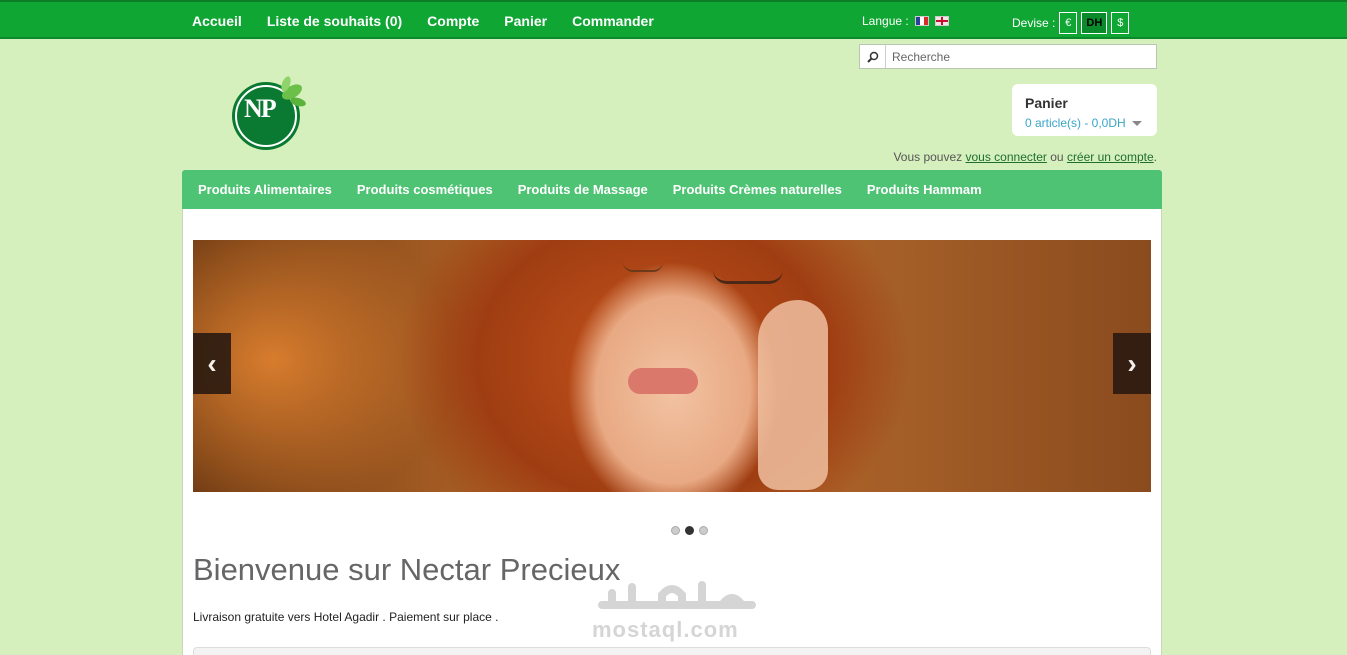  Describe the element at coordinates (217, 21) in the screenshot. I see `nav-home: Accueil` at that location.